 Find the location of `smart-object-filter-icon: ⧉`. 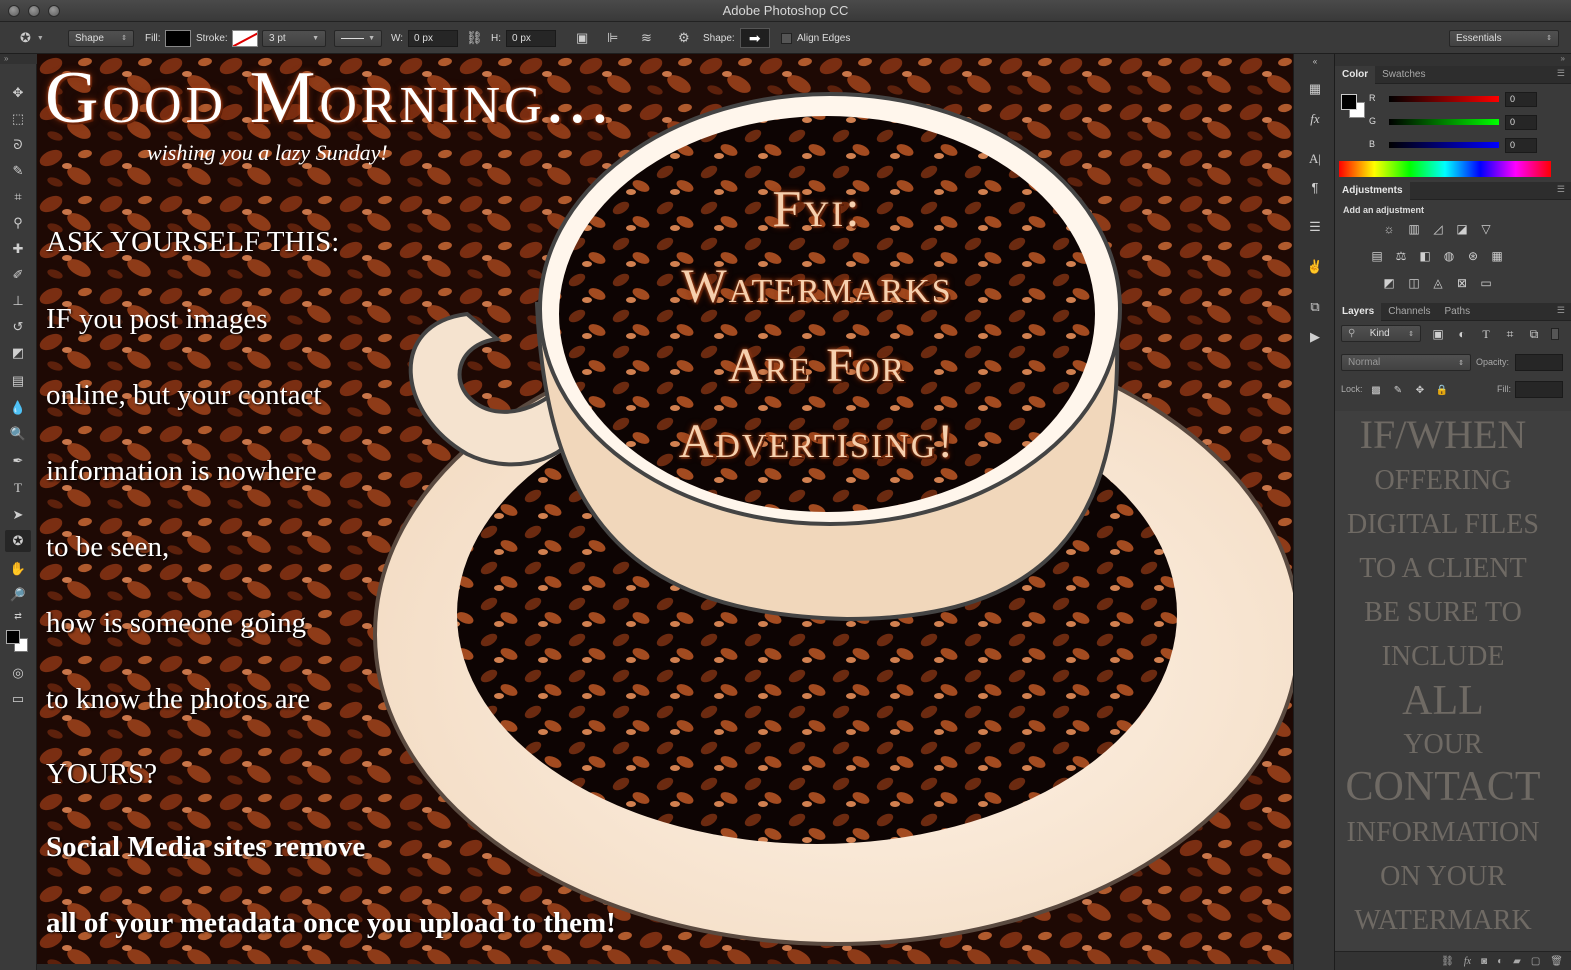

smart-object-filter-icon: ⧉ is located at coordinates (1534, 334).